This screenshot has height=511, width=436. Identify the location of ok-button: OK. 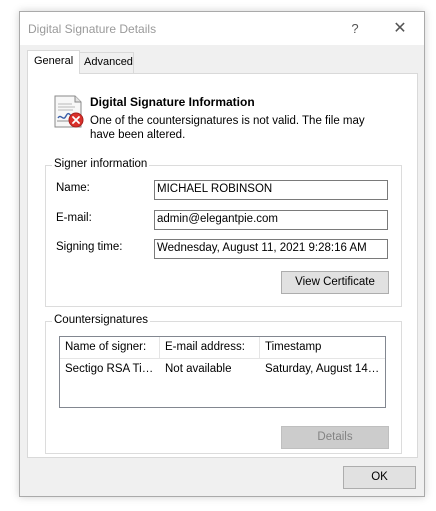
(379, 477).